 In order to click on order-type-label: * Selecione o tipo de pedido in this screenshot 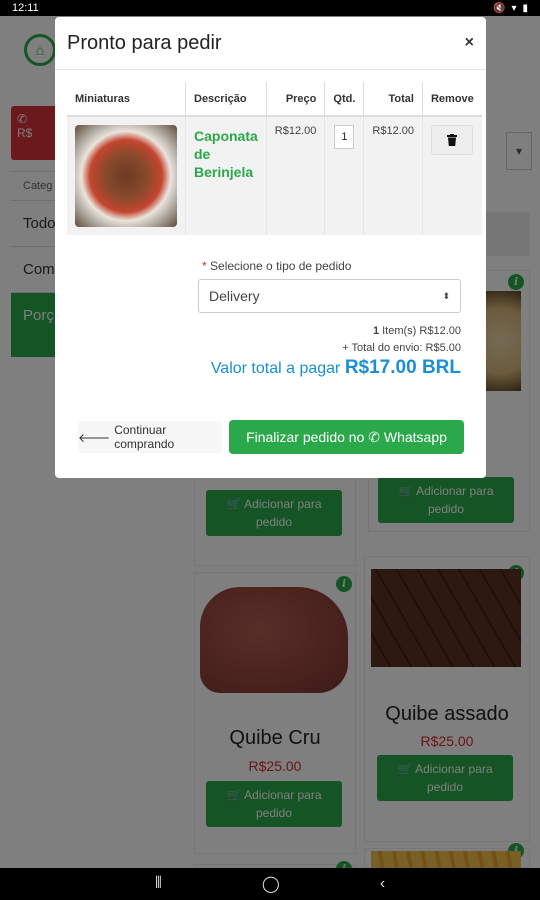, I will do `click(276, 266)`.